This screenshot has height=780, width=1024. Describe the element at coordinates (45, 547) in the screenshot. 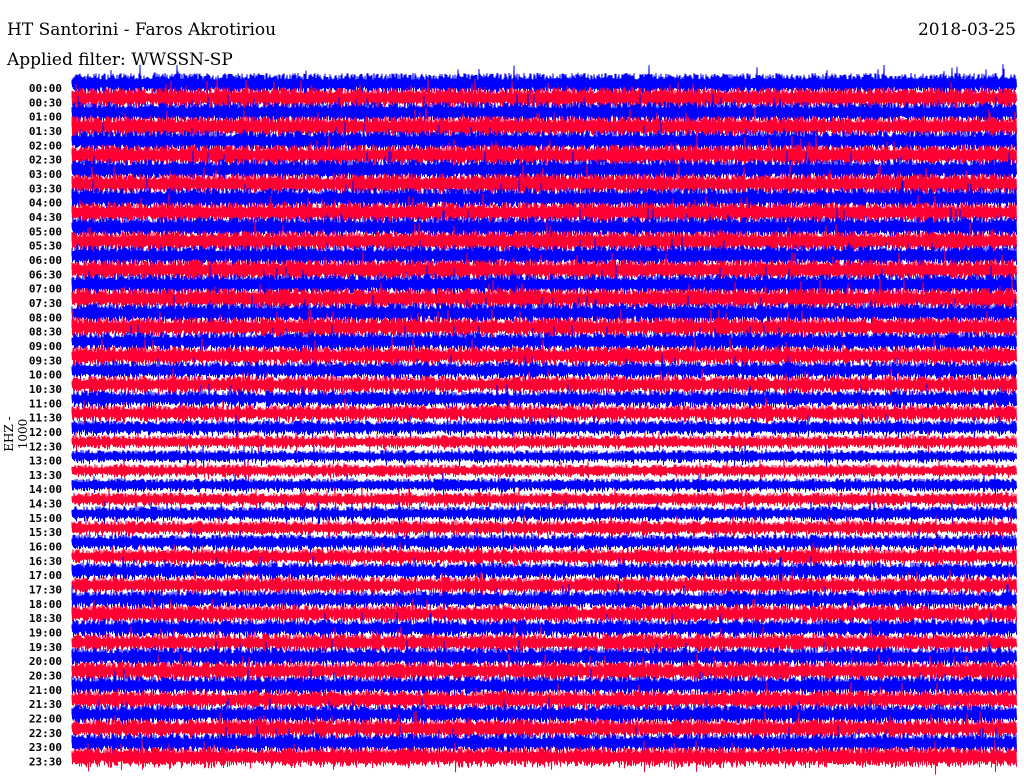

I see `time-label: 16:00` at that location.